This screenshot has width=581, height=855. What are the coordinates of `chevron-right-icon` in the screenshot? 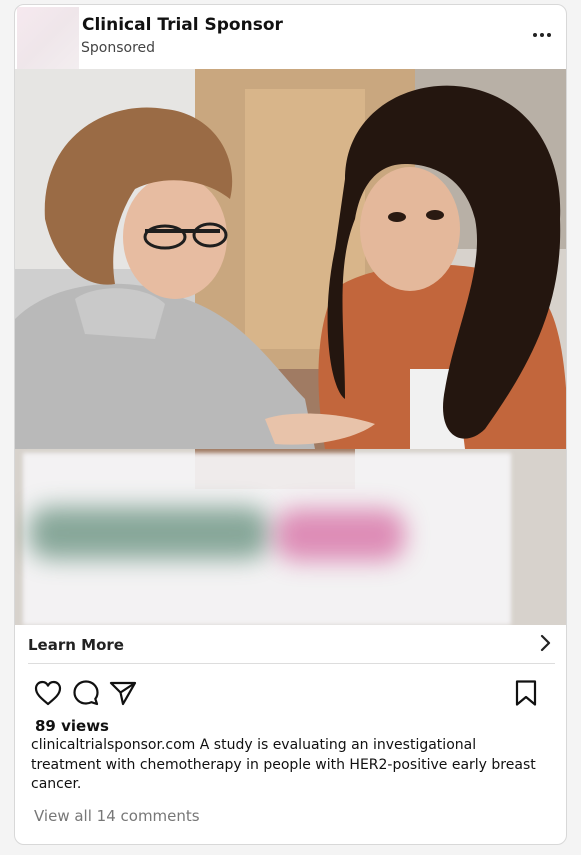 It's located at (545, 643).